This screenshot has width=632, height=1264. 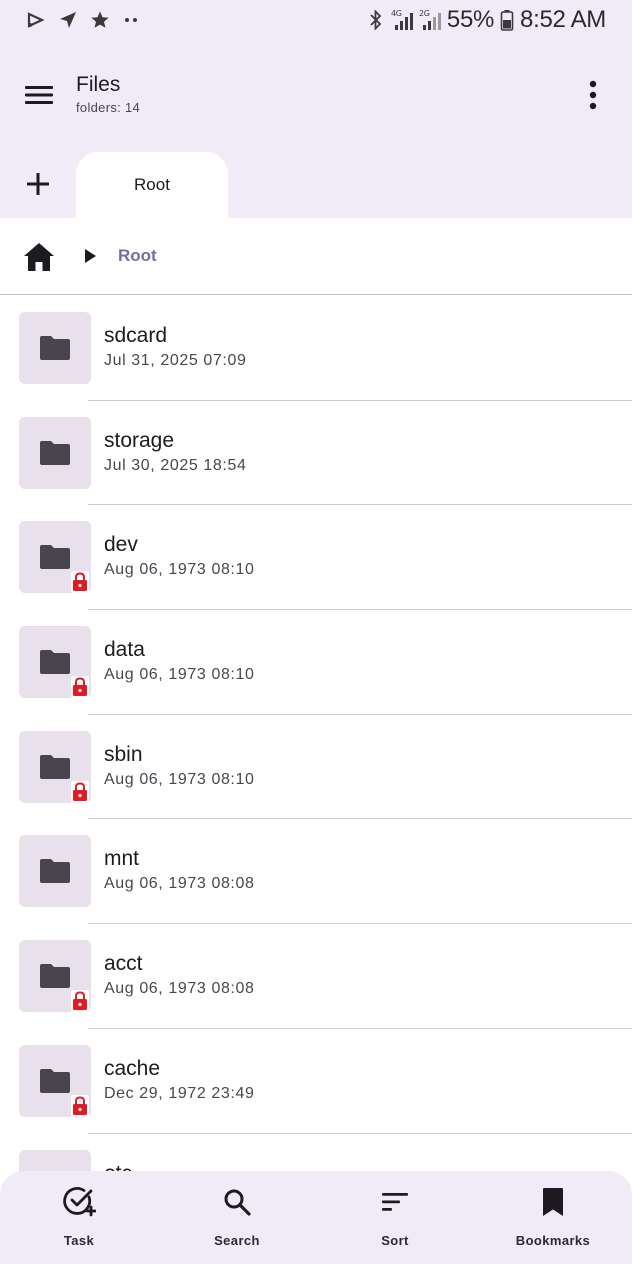 What do you see at coordinates (137, 256) in the screenshot?
I see `breadcrumb-root: Root` at bounding box center [137, 256].